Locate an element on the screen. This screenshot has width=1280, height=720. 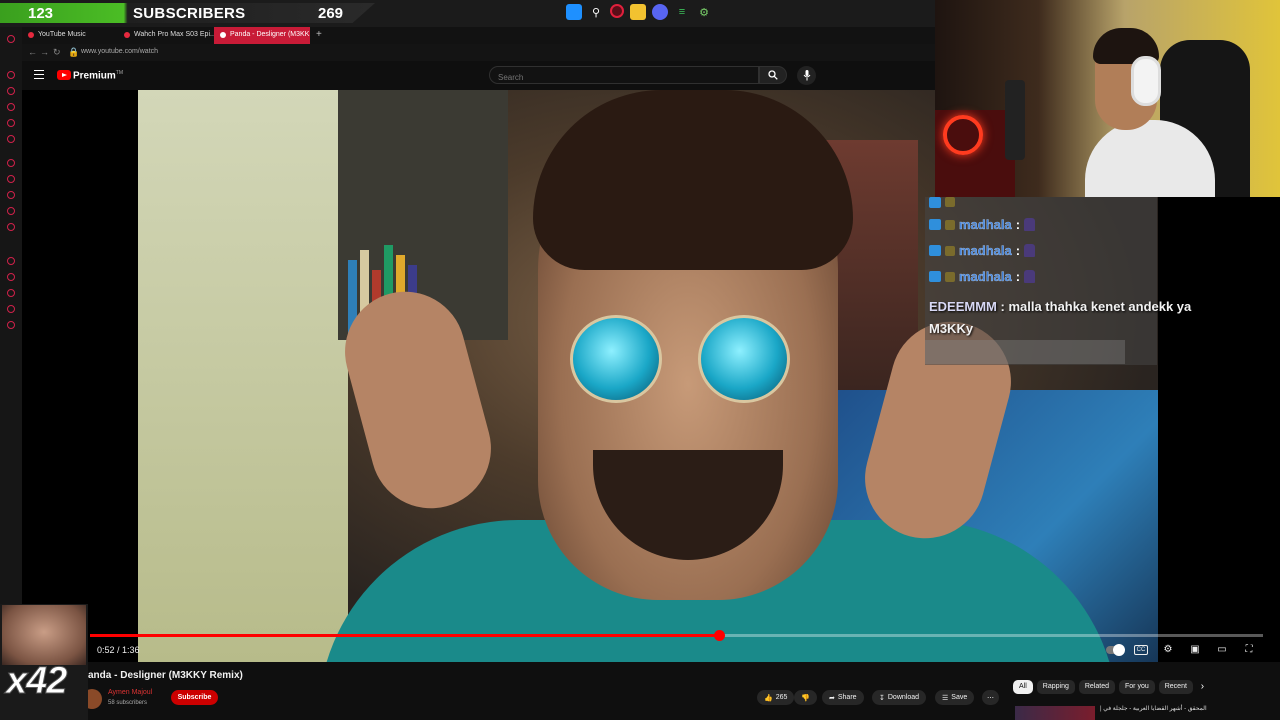
taskbar: ⚲ ≡ ⚙ is located at coordinates (639, 12).